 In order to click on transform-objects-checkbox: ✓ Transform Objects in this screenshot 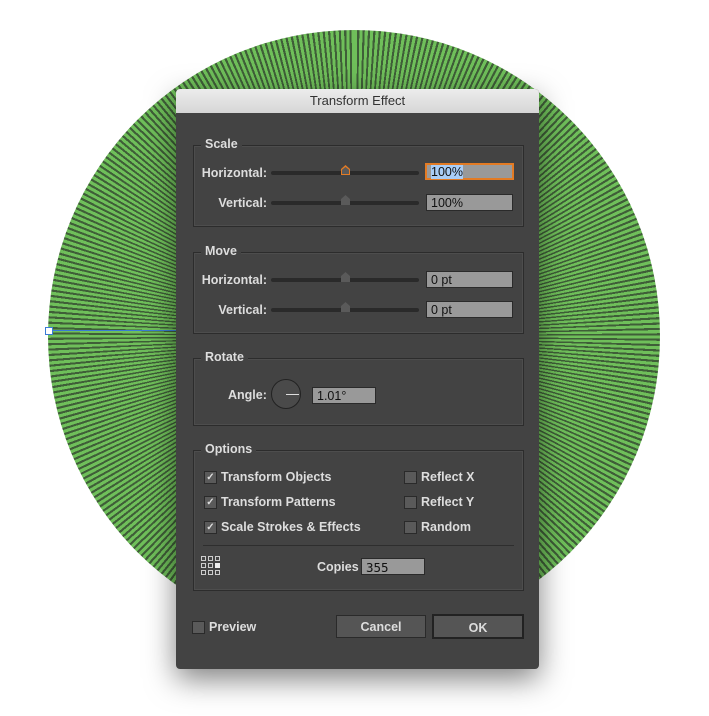, I will do `click(267, 477)`.